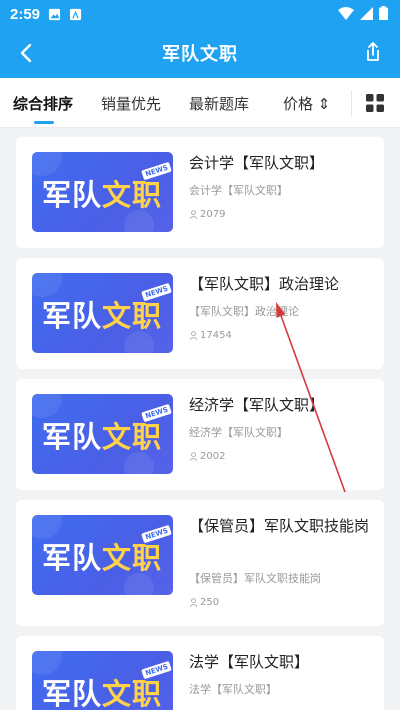 This screenshot has width=400, height=710. I want to click on list-item: 军队文职 NEWS 会计学【军队文职】 会计学【军队文职】 2079, so click(200, 192).